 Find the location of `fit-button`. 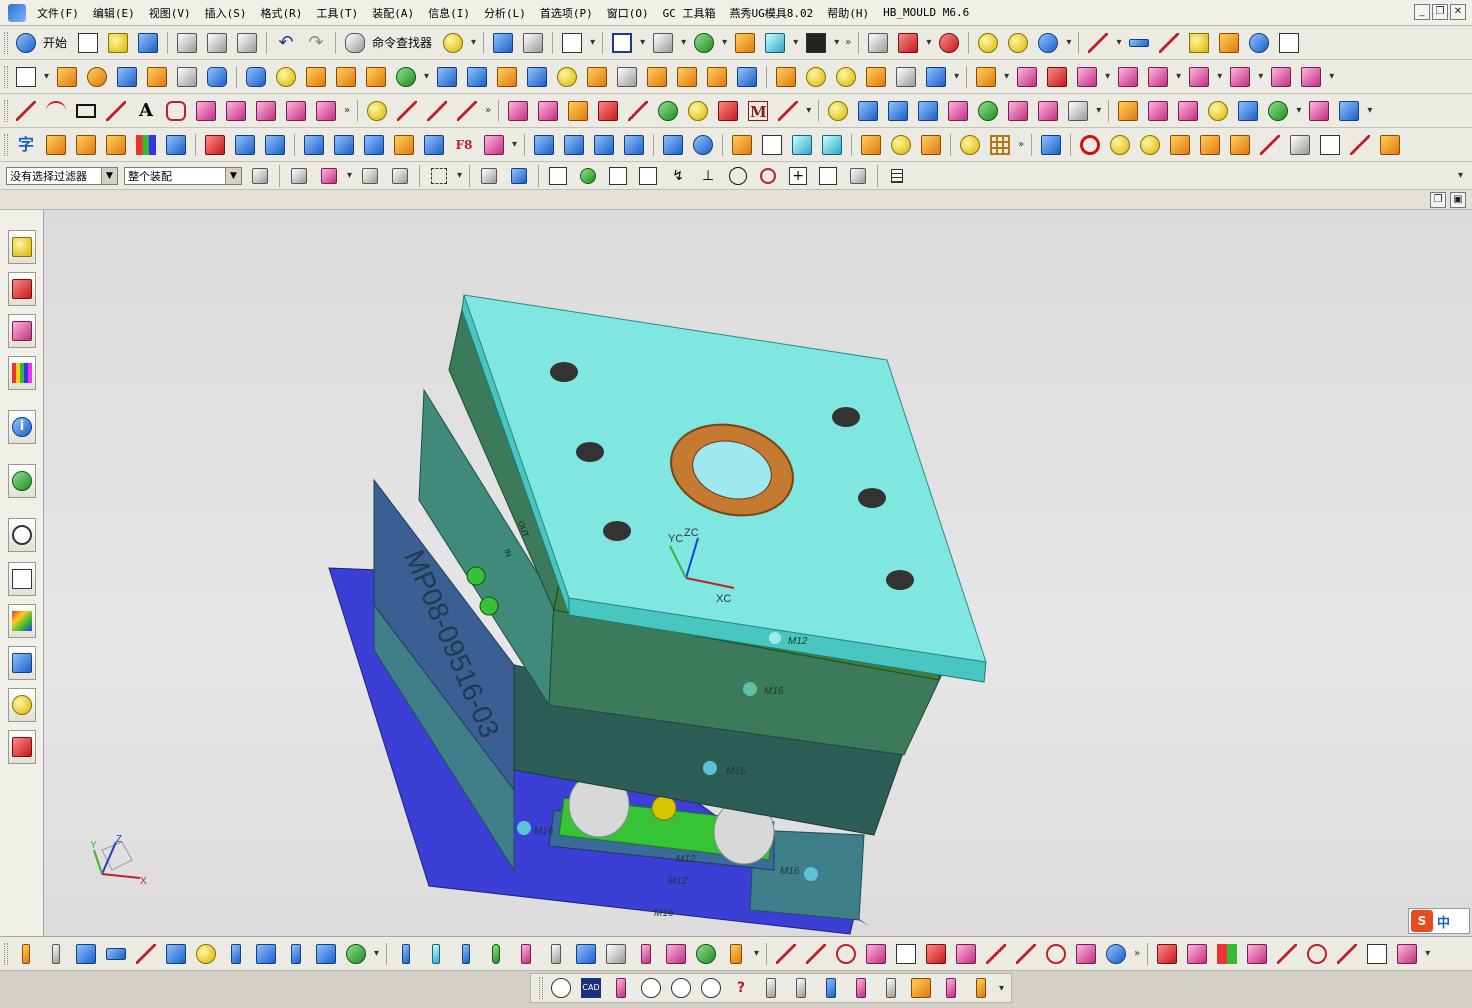

fit-button is located at coordinates (622, 43).